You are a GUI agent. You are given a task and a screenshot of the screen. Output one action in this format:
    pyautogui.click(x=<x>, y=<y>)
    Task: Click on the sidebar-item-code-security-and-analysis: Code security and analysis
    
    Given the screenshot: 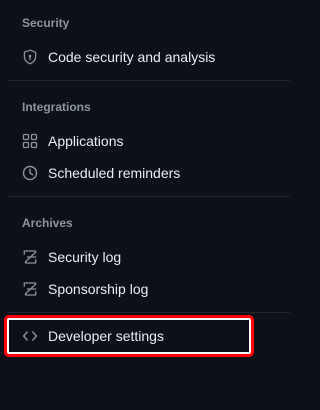 What is the action you would take?
    pyautogui.click(x=128, y=57)
    